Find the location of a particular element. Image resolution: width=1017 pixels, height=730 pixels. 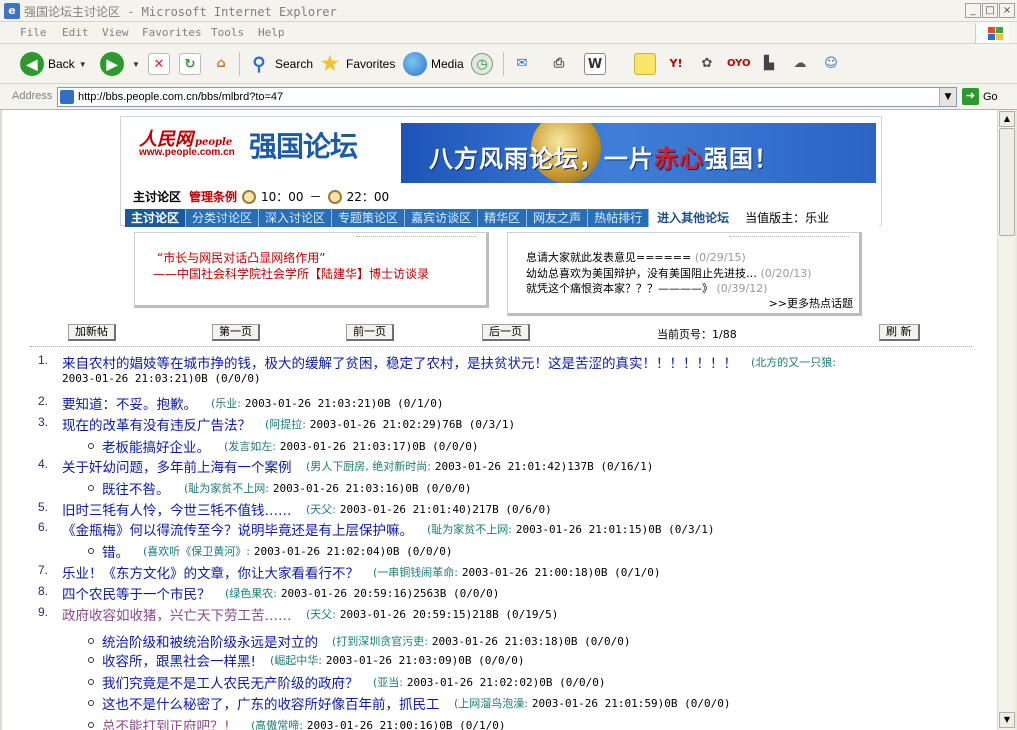

tools-icon: ▙ is located at coordinates (769, 64).